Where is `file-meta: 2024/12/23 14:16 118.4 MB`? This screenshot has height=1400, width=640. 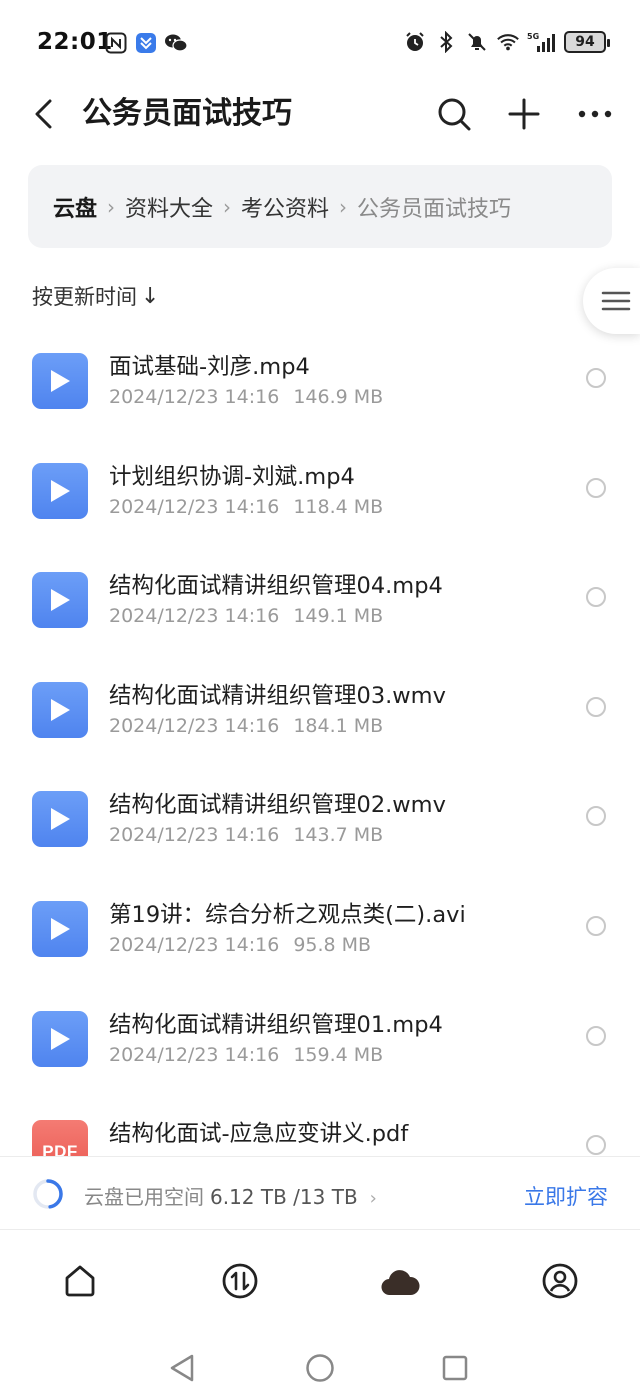
file-meta: 2024/12/23 14:16 118.4 MB is located at coordinates (246, 507).